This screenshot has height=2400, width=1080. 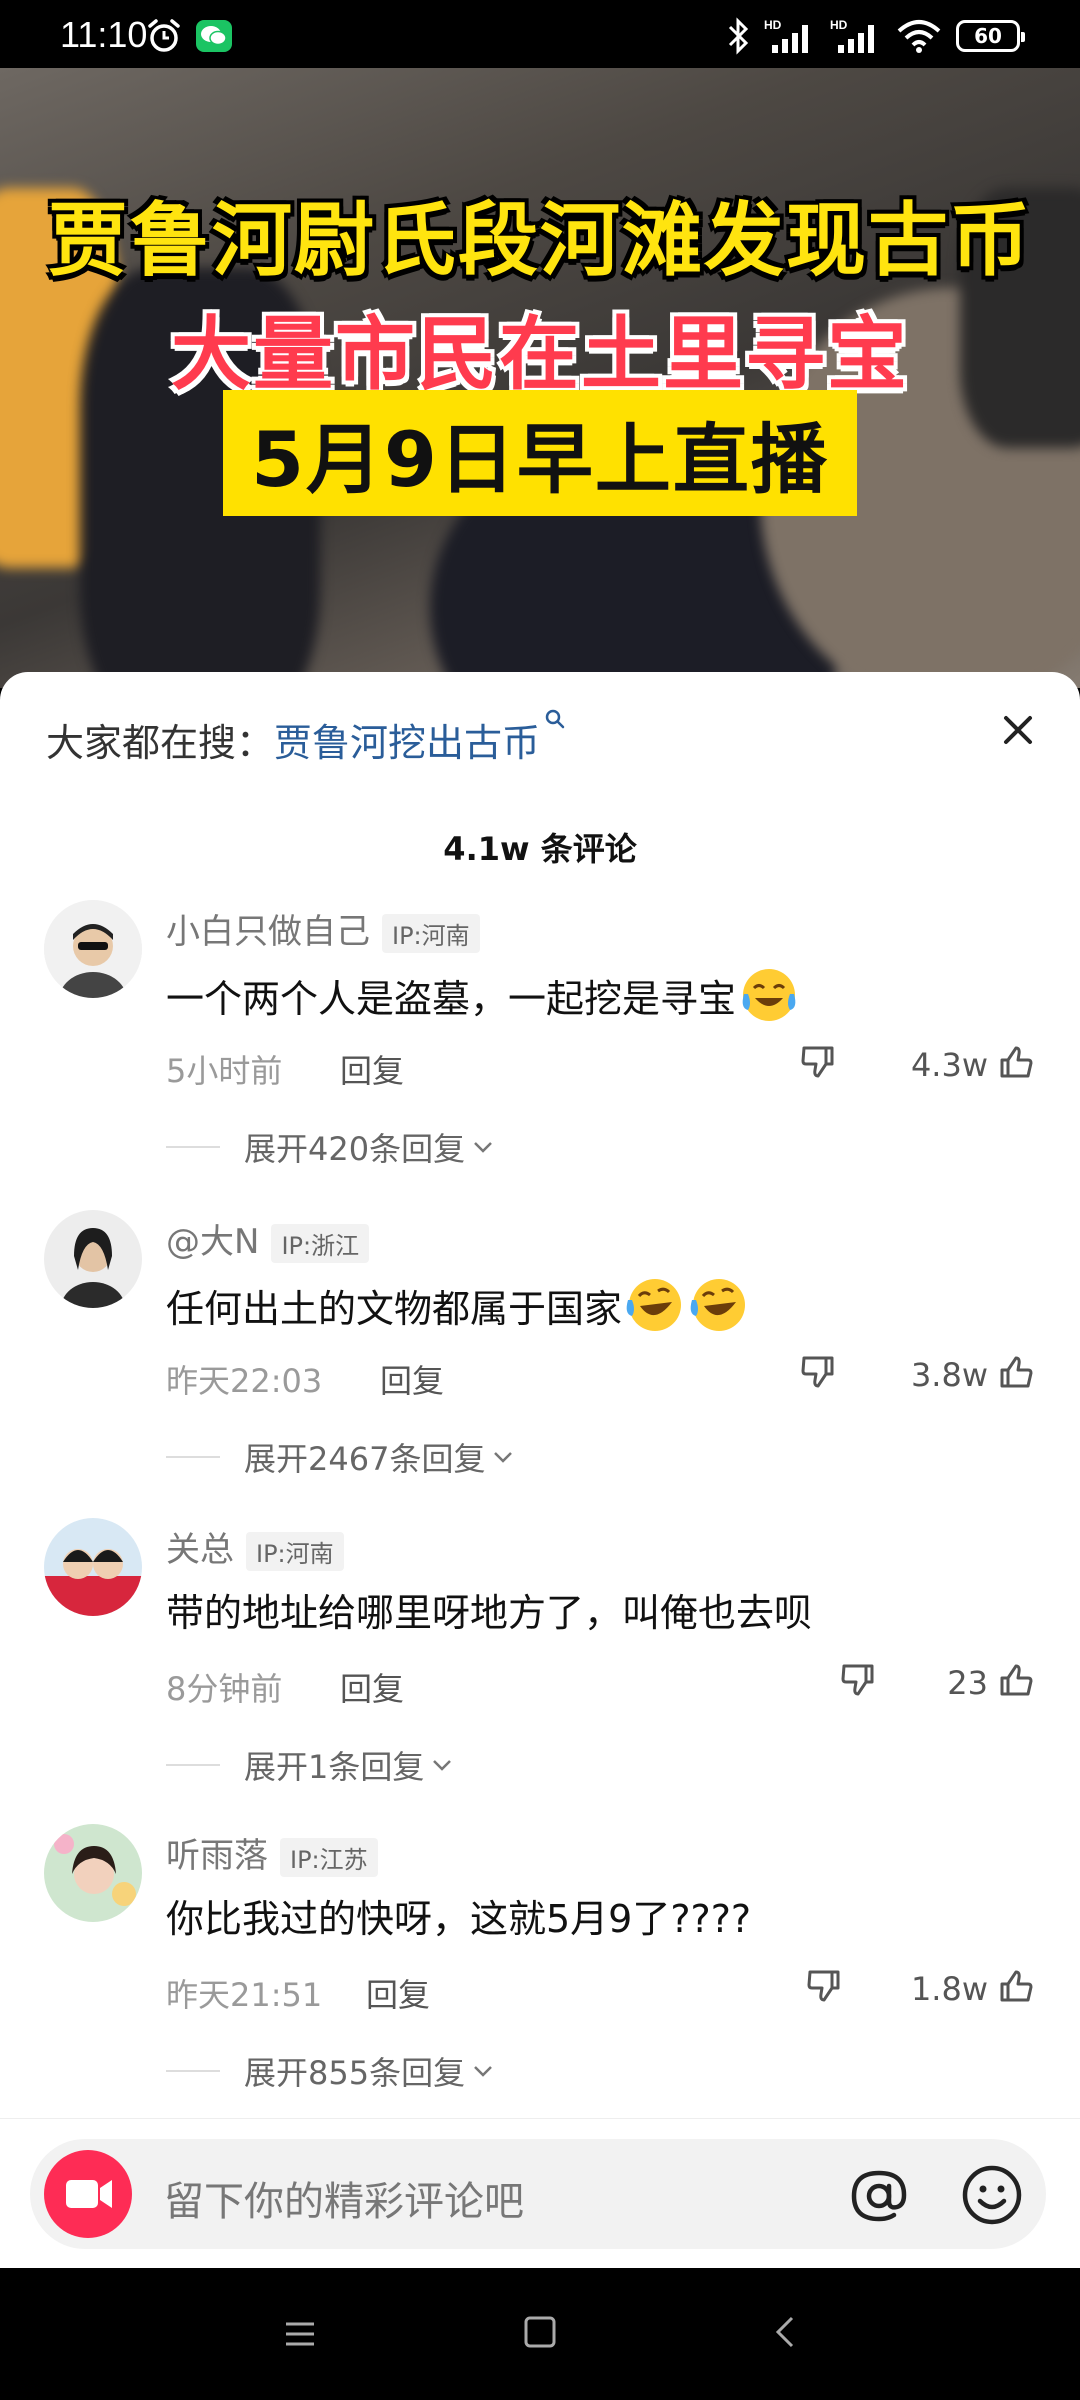 I want to click on comment-time: 昨天22:03, so click(x=244, y=1381).